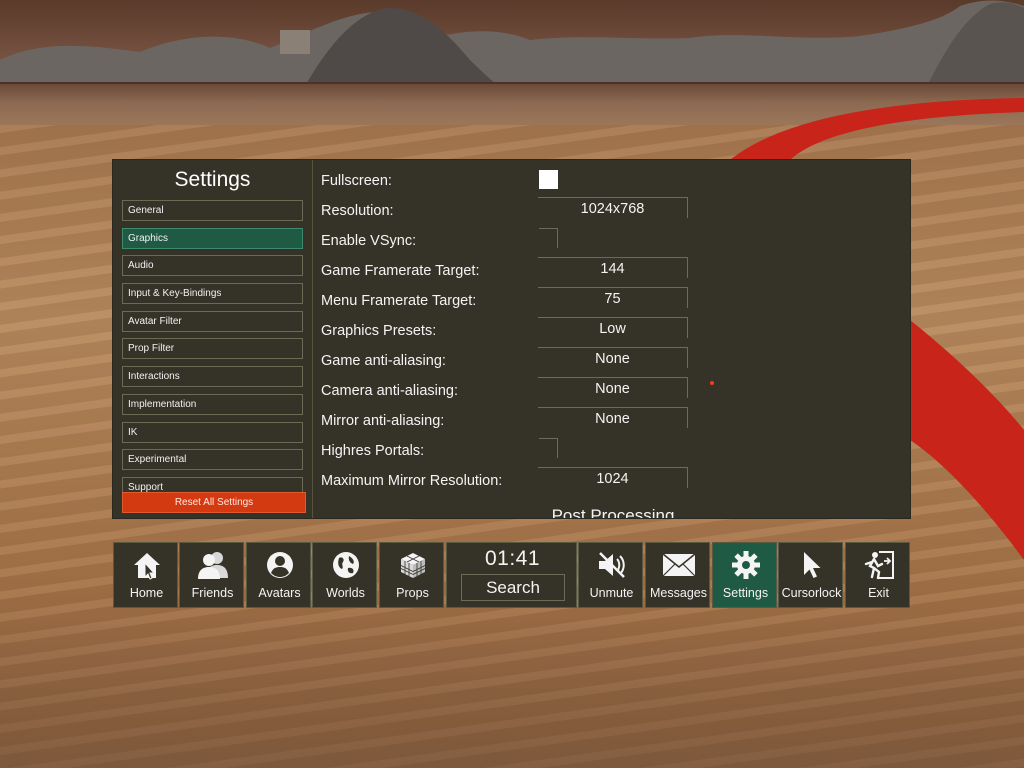 Image resolution: width=1024 pixels, height=768 pixels. What do you see at coordinates (611, 593) in the screenshot?
I see `unmute-label: Unmute` at bounding box center [611, 593].